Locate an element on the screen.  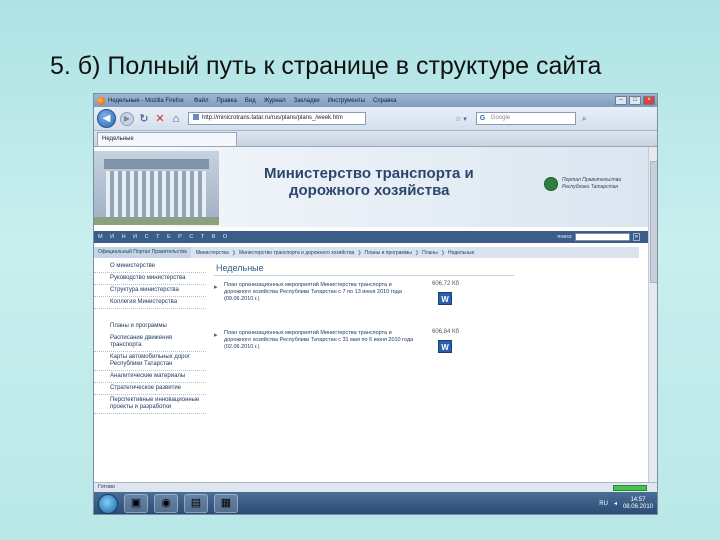
stop-icon: ✕ is located at coordinates (160, 118).